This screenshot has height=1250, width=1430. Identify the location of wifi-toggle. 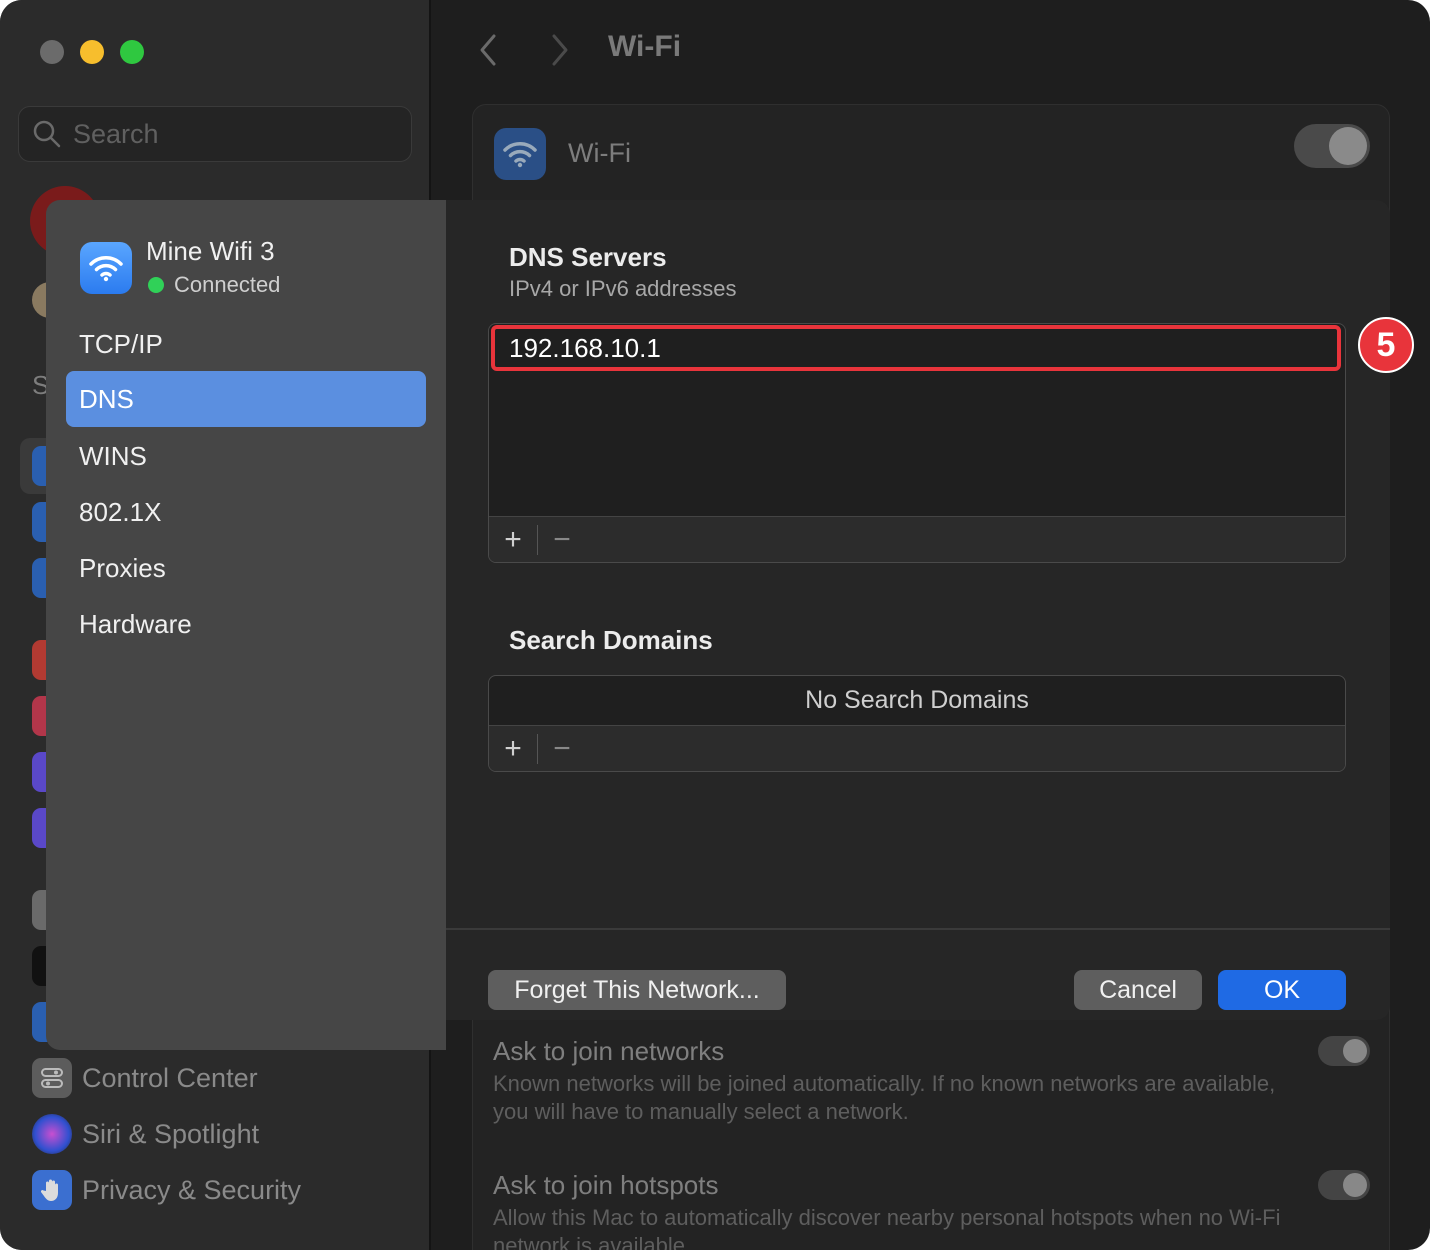
(1332, 146).